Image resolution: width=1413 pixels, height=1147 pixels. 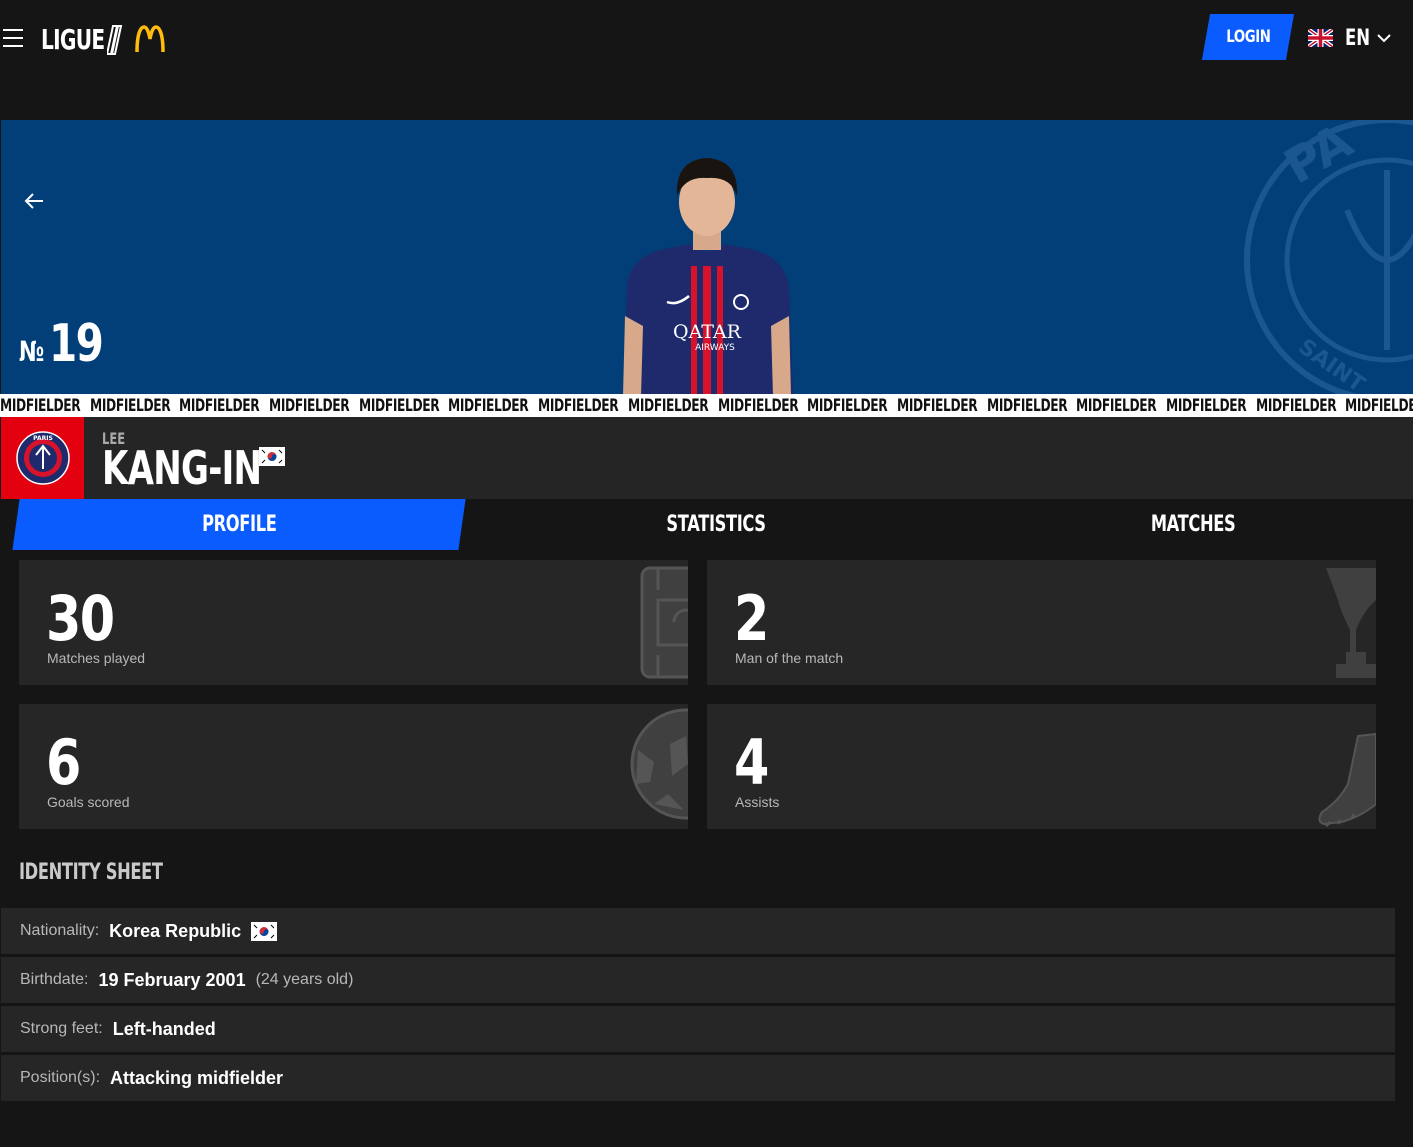 What do you see at coordinates (707, 458) in the screenshot?
I see `player-name-bar: PARIS LEE KANG-IN` at bounding box center [707, 458].